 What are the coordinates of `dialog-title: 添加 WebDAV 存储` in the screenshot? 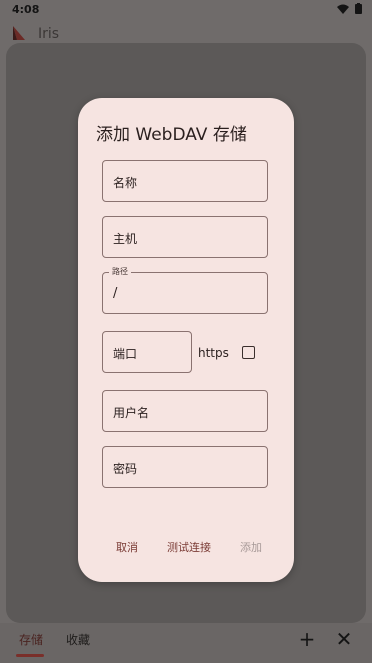 It's located at (171, 135).